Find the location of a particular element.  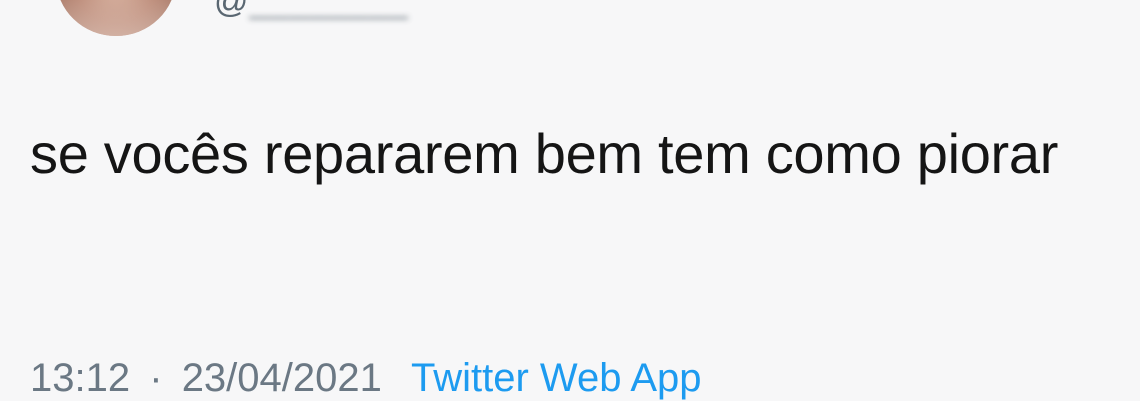

tweet-time: 13:12 is located at coordinates (80, 378).